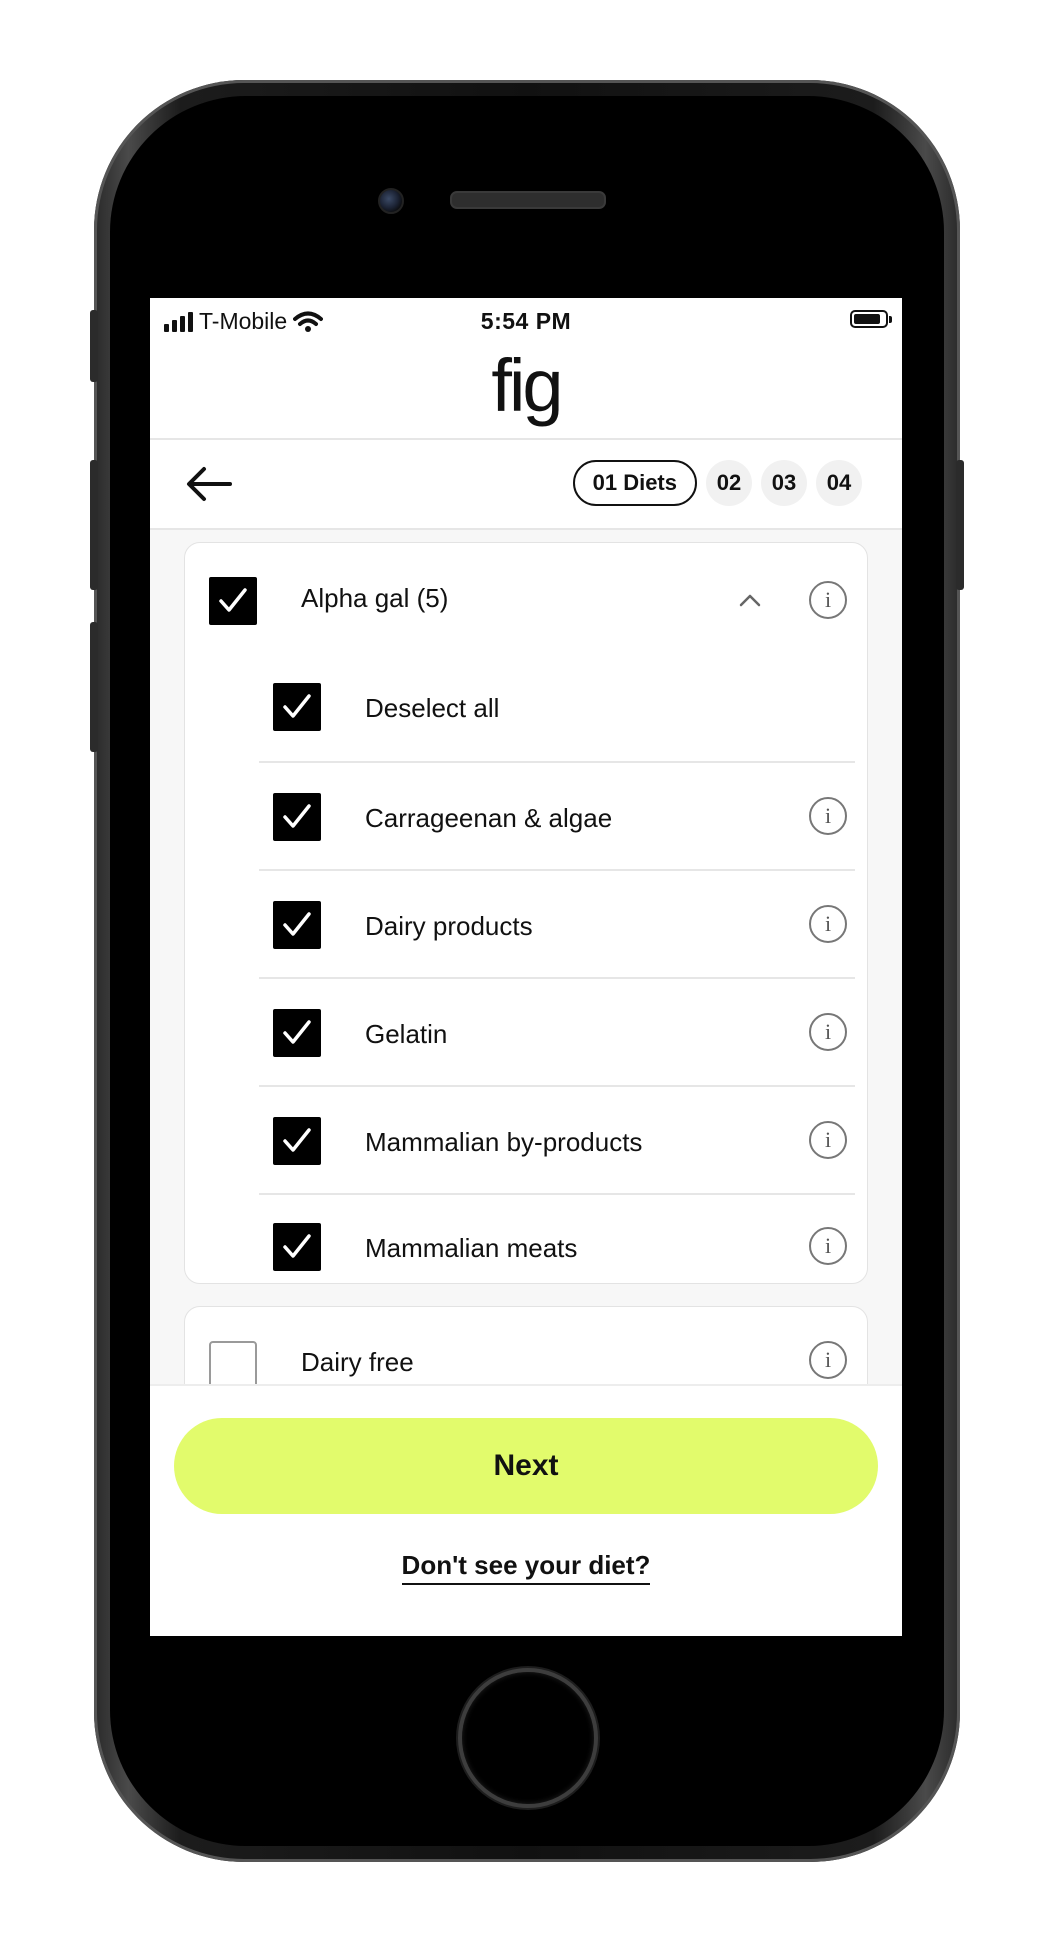  I want to click on list-item: Dairy products i, so click(557, 925).